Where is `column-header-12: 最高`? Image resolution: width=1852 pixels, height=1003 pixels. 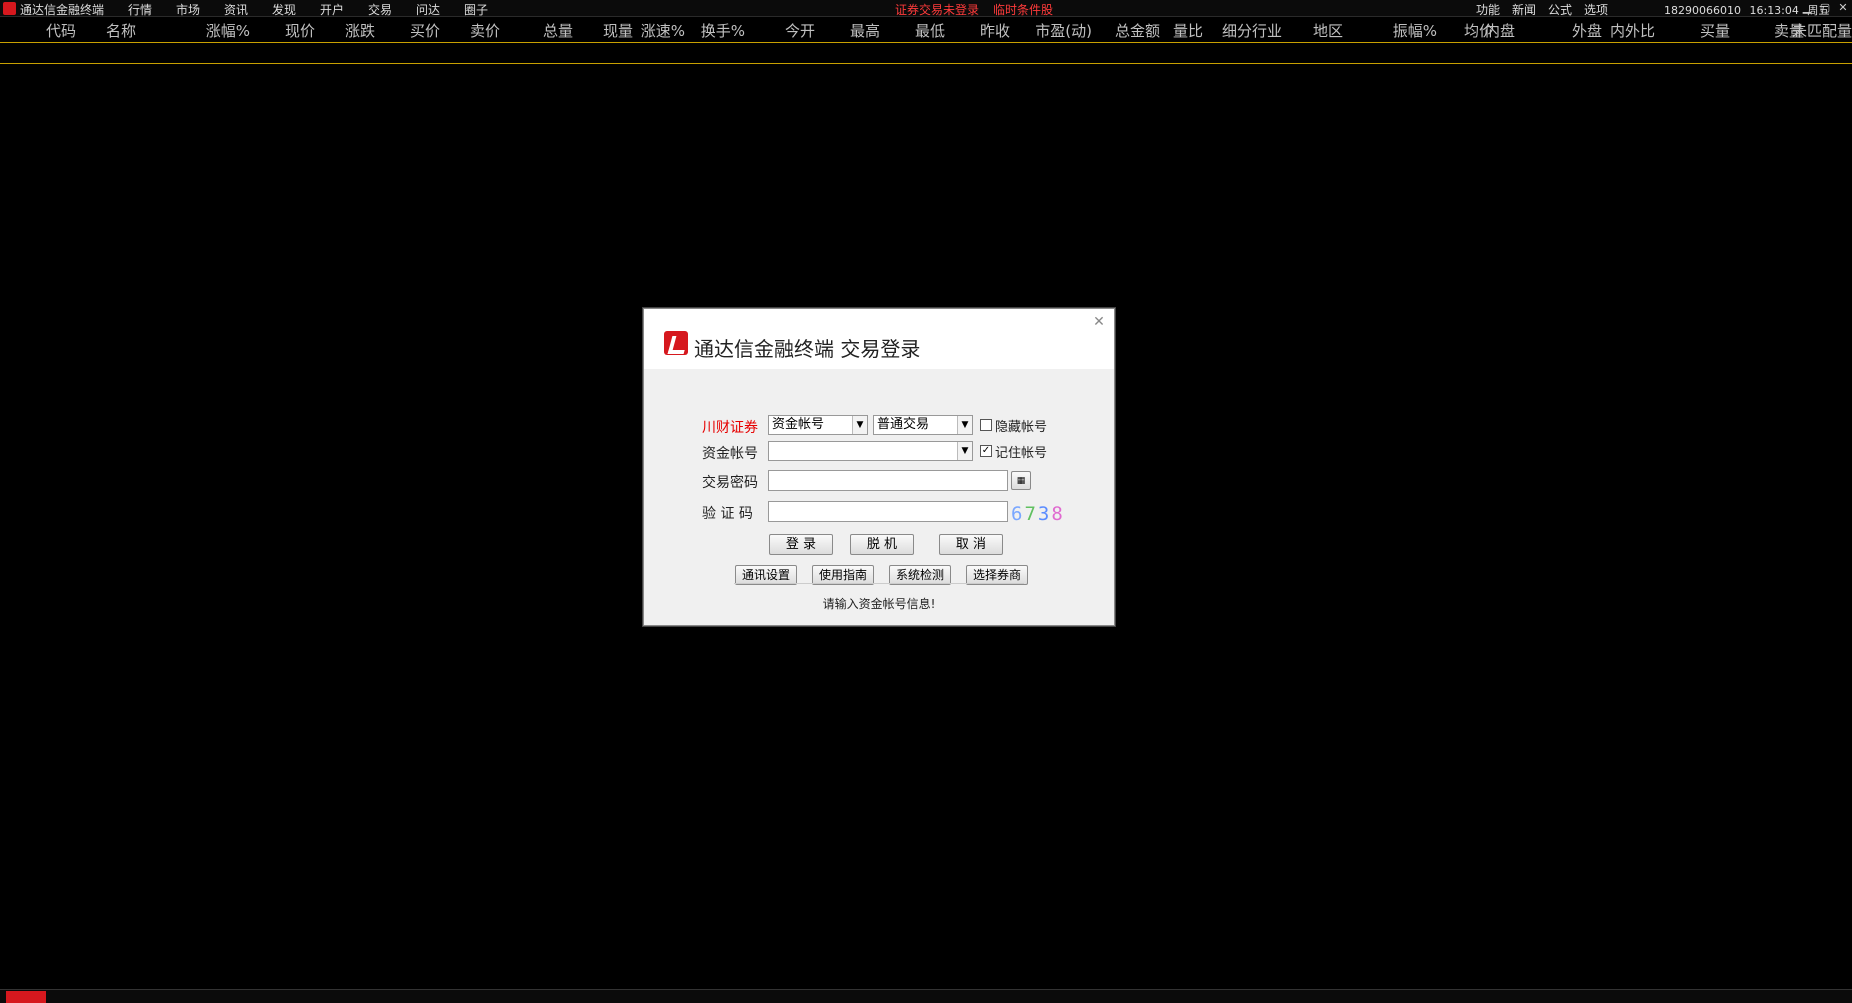
column-header-12: 最高 is located at coordinates (850, 30).